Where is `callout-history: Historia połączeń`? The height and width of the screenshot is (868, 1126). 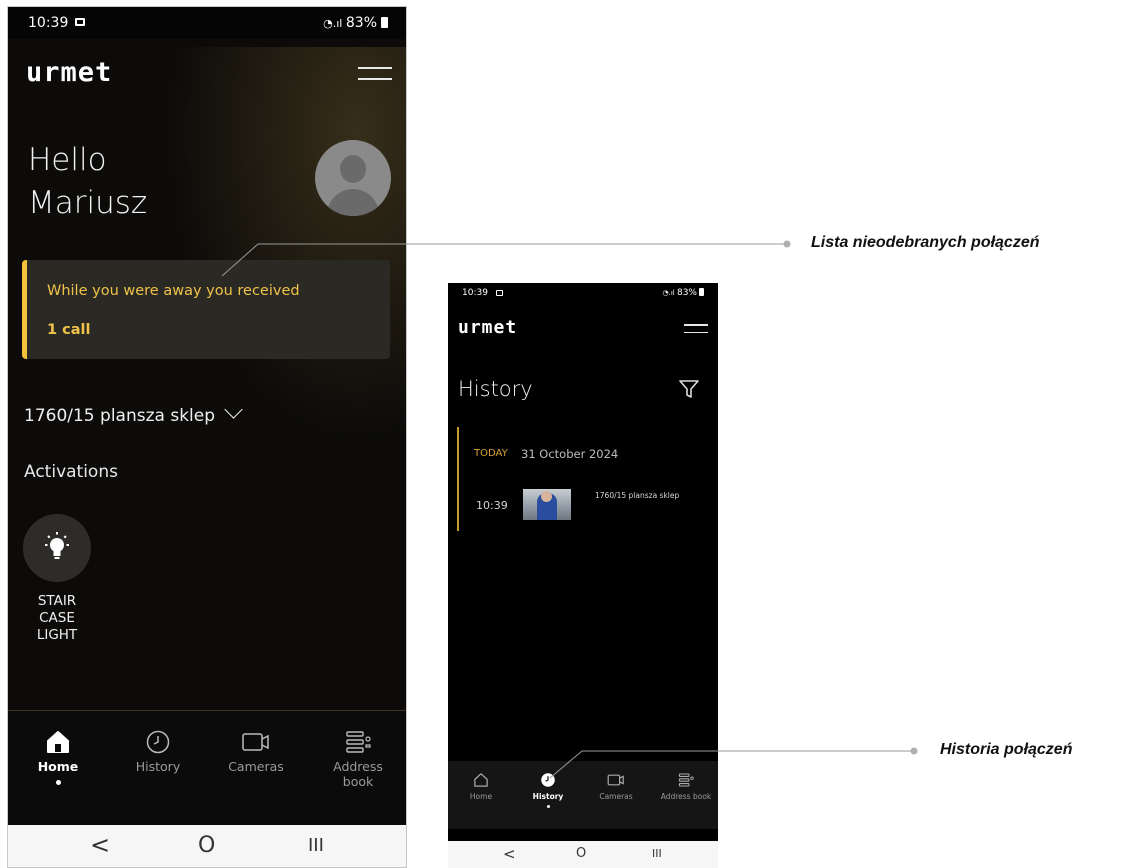 callout-history: Historia połączeń is located at coordinates (1006, 749).